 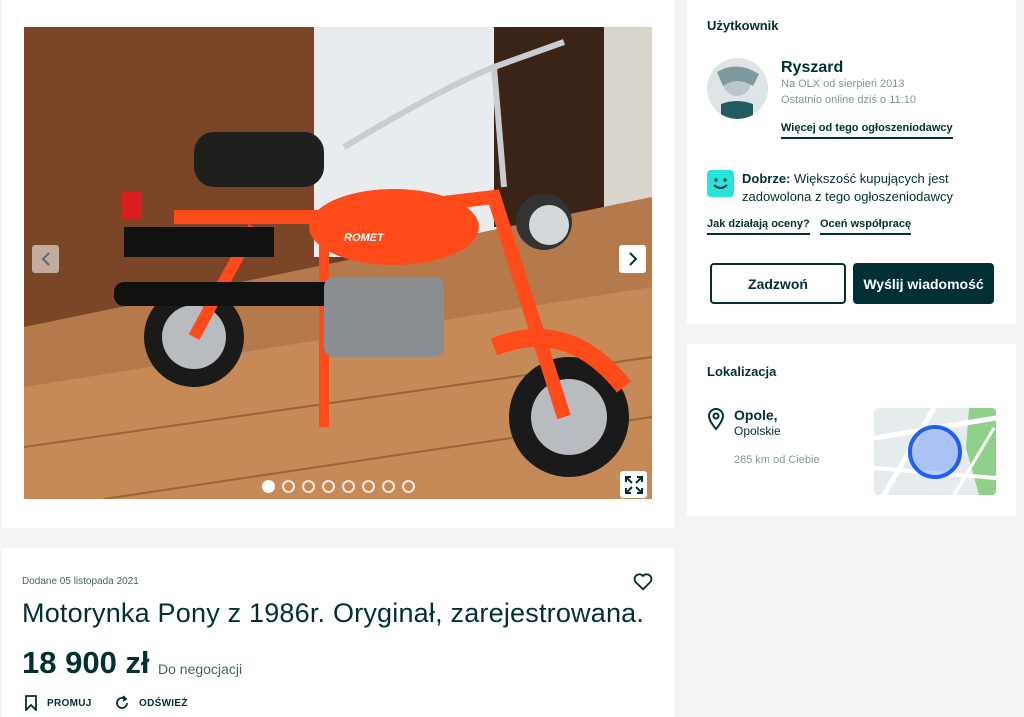 What do you see at coordinates (756, 415) in the screenshot?
I see `location-city: Opole,` at bounding box center [756, 415].